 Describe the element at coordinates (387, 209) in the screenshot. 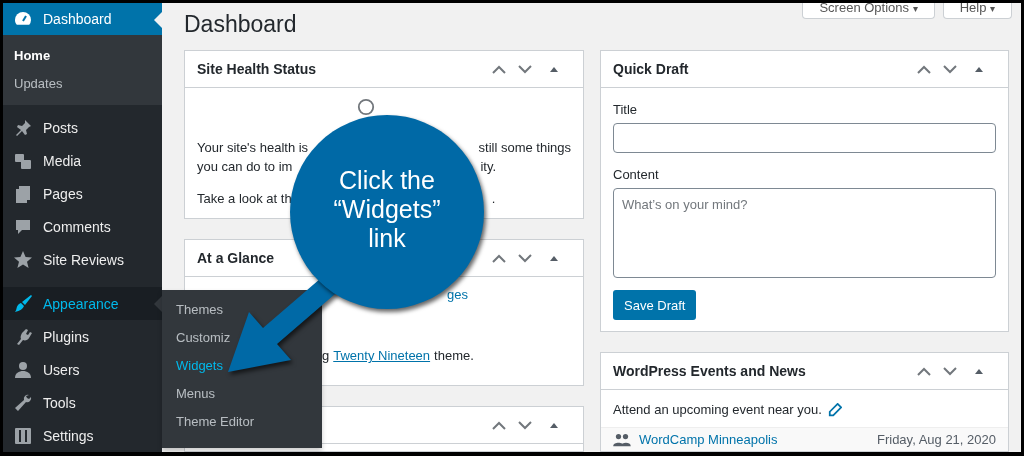

I see `callout-text: Click the “Widgets” link` at that location.